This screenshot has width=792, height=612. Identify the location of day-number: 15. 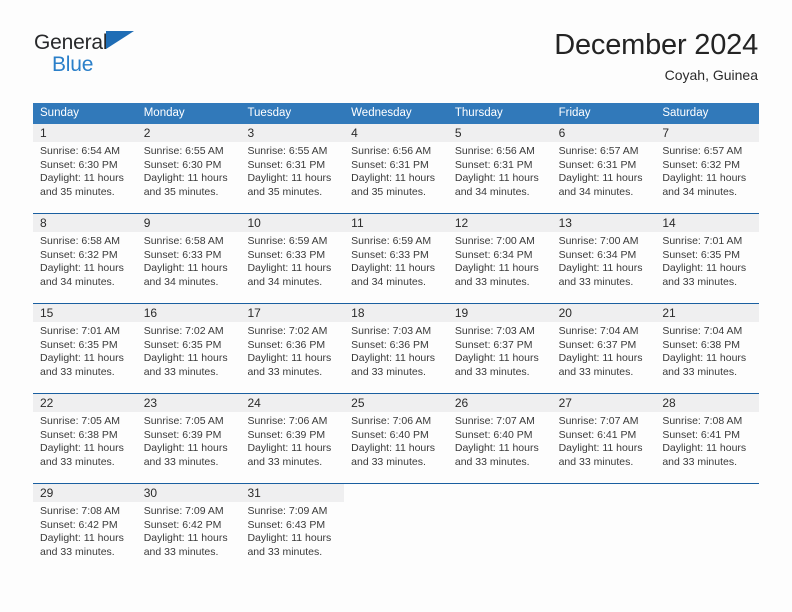
(85, 313).